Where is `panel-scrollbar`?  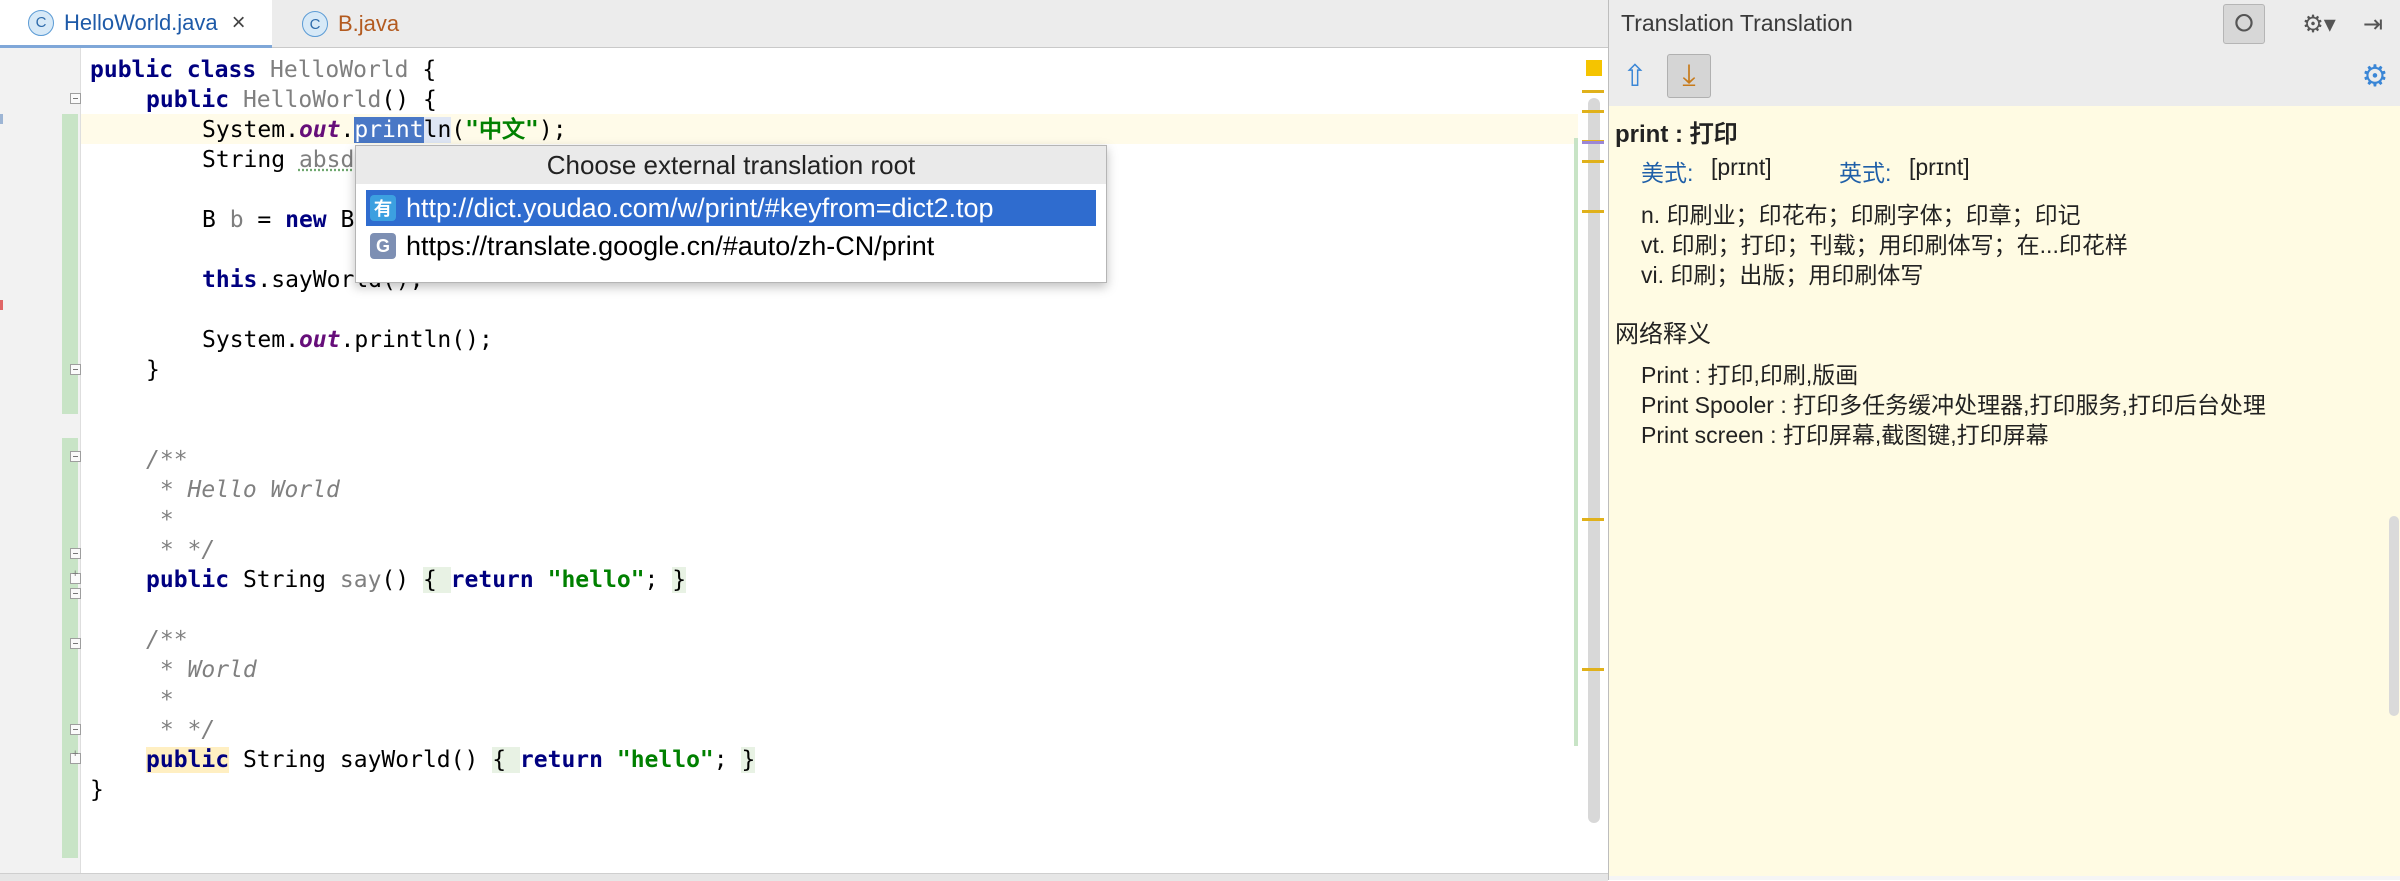 panel-scrollbar is located at coordinates (2394, 616).